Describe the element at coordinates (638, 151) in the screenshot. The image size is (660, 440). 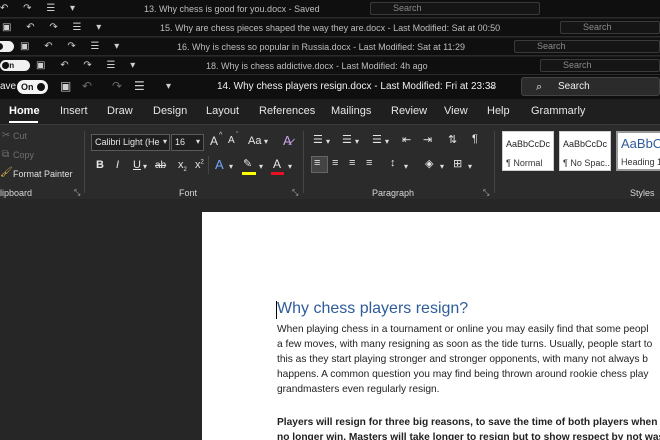
I see `style-heading-1: AaBbC Heading 1` at that location.